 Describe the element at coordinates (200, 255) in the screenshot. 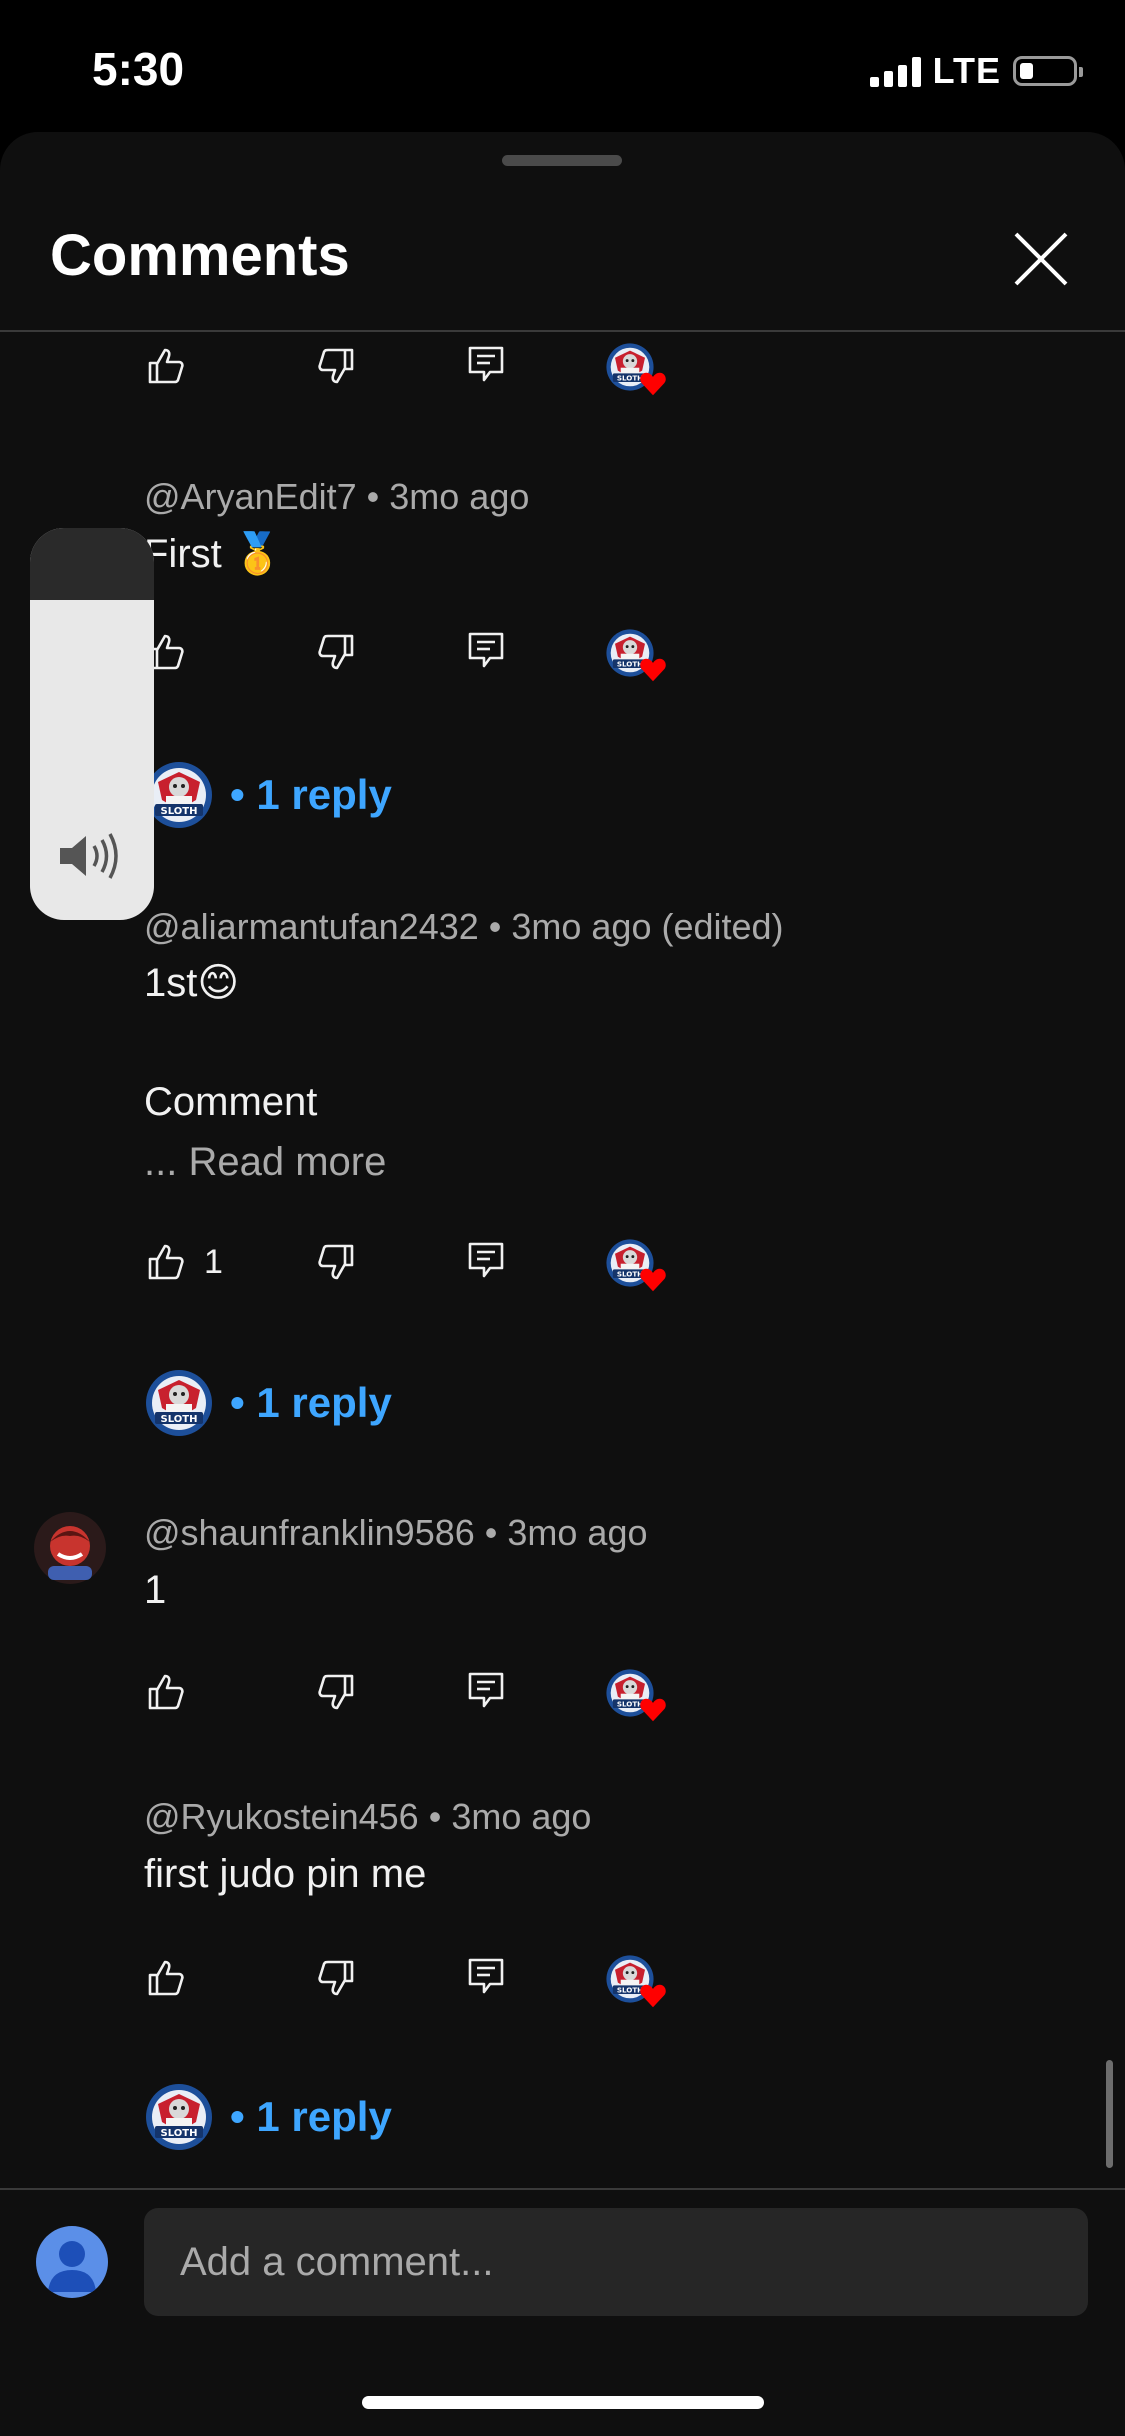

I see `sheet-title: Comments` at that location.